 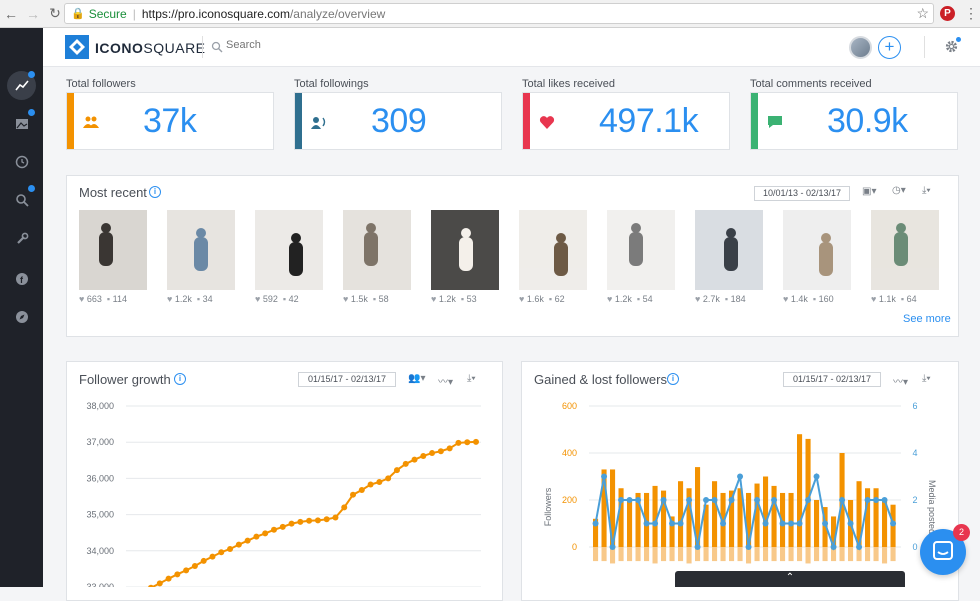 What do you see at coordinates (926, 190) in the screenshot?
I see `download-icon: ⤓▾` at bounding box center [926, 190].